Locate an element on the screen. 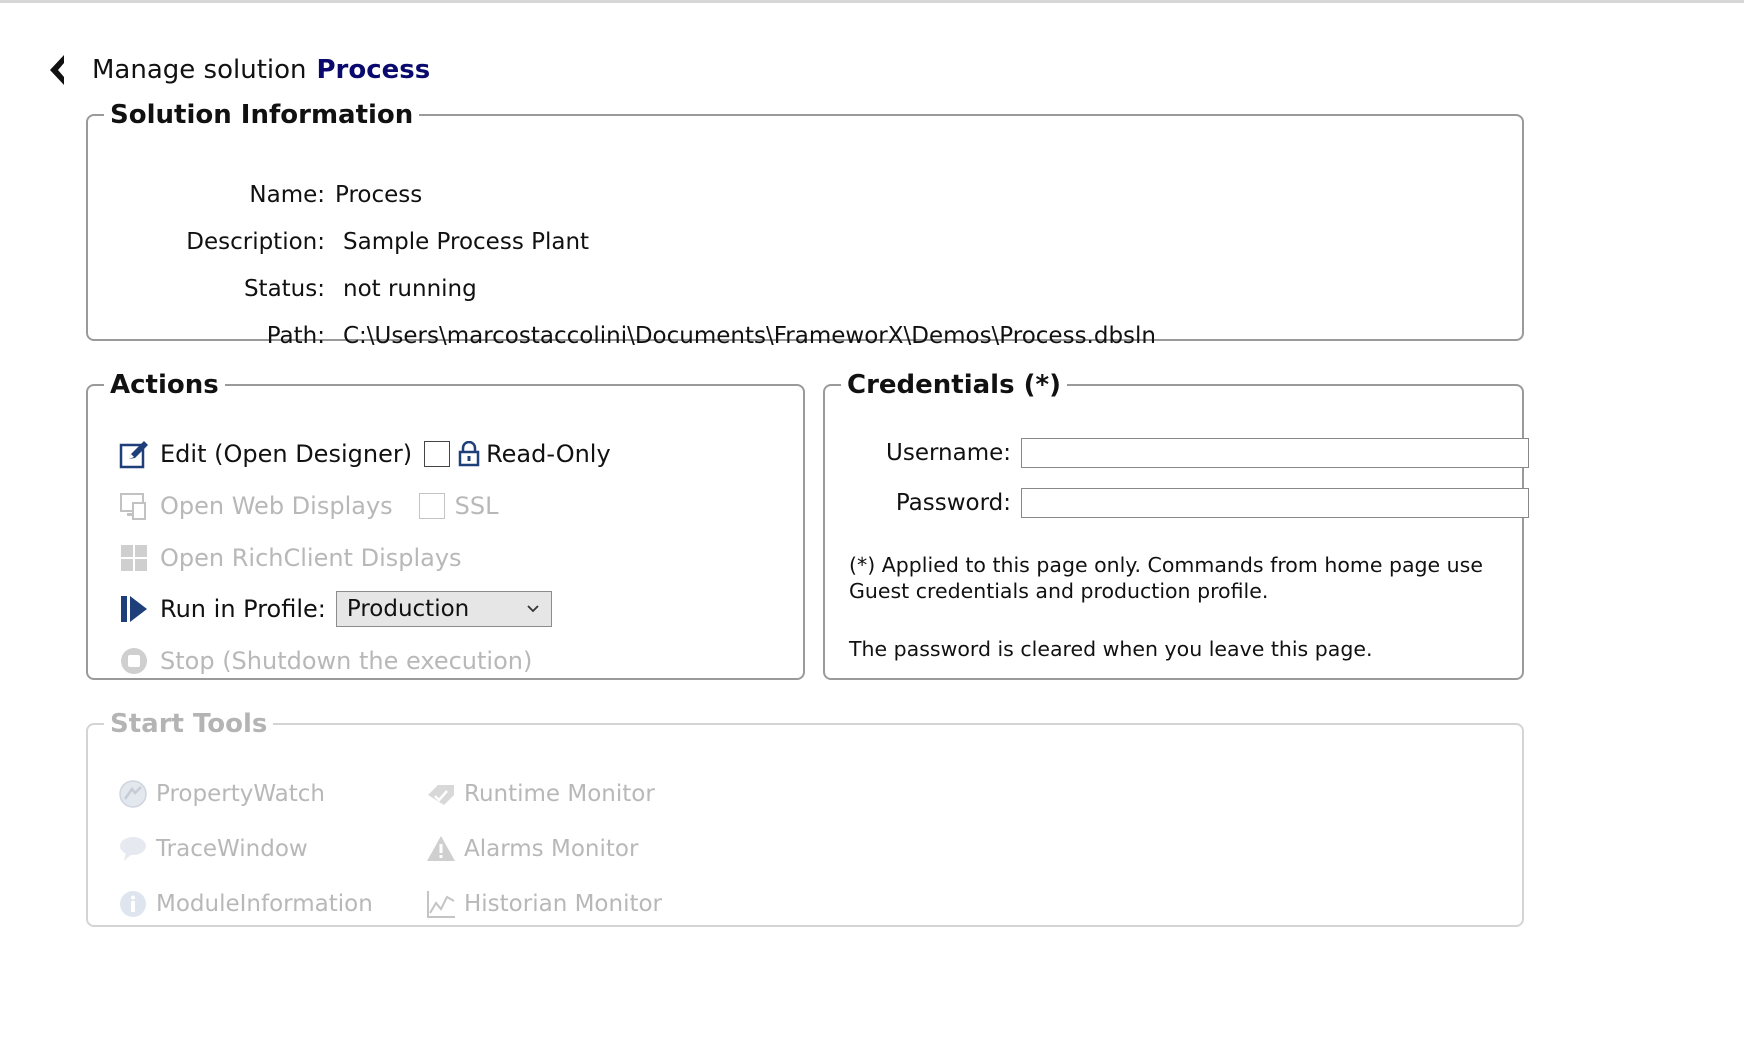 The height and width of the screenshot is (1054, 1744). historian-monitor-tool: Historian Monitor is located at coordinates (544, 904).